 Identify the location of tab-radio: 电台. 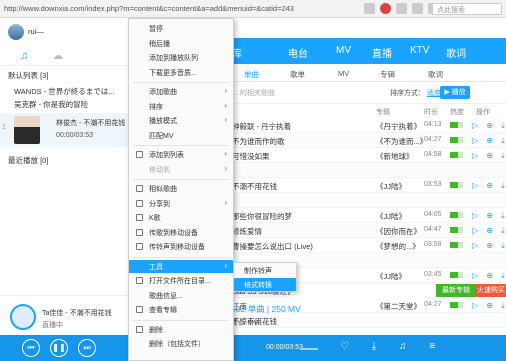
(298, 52).